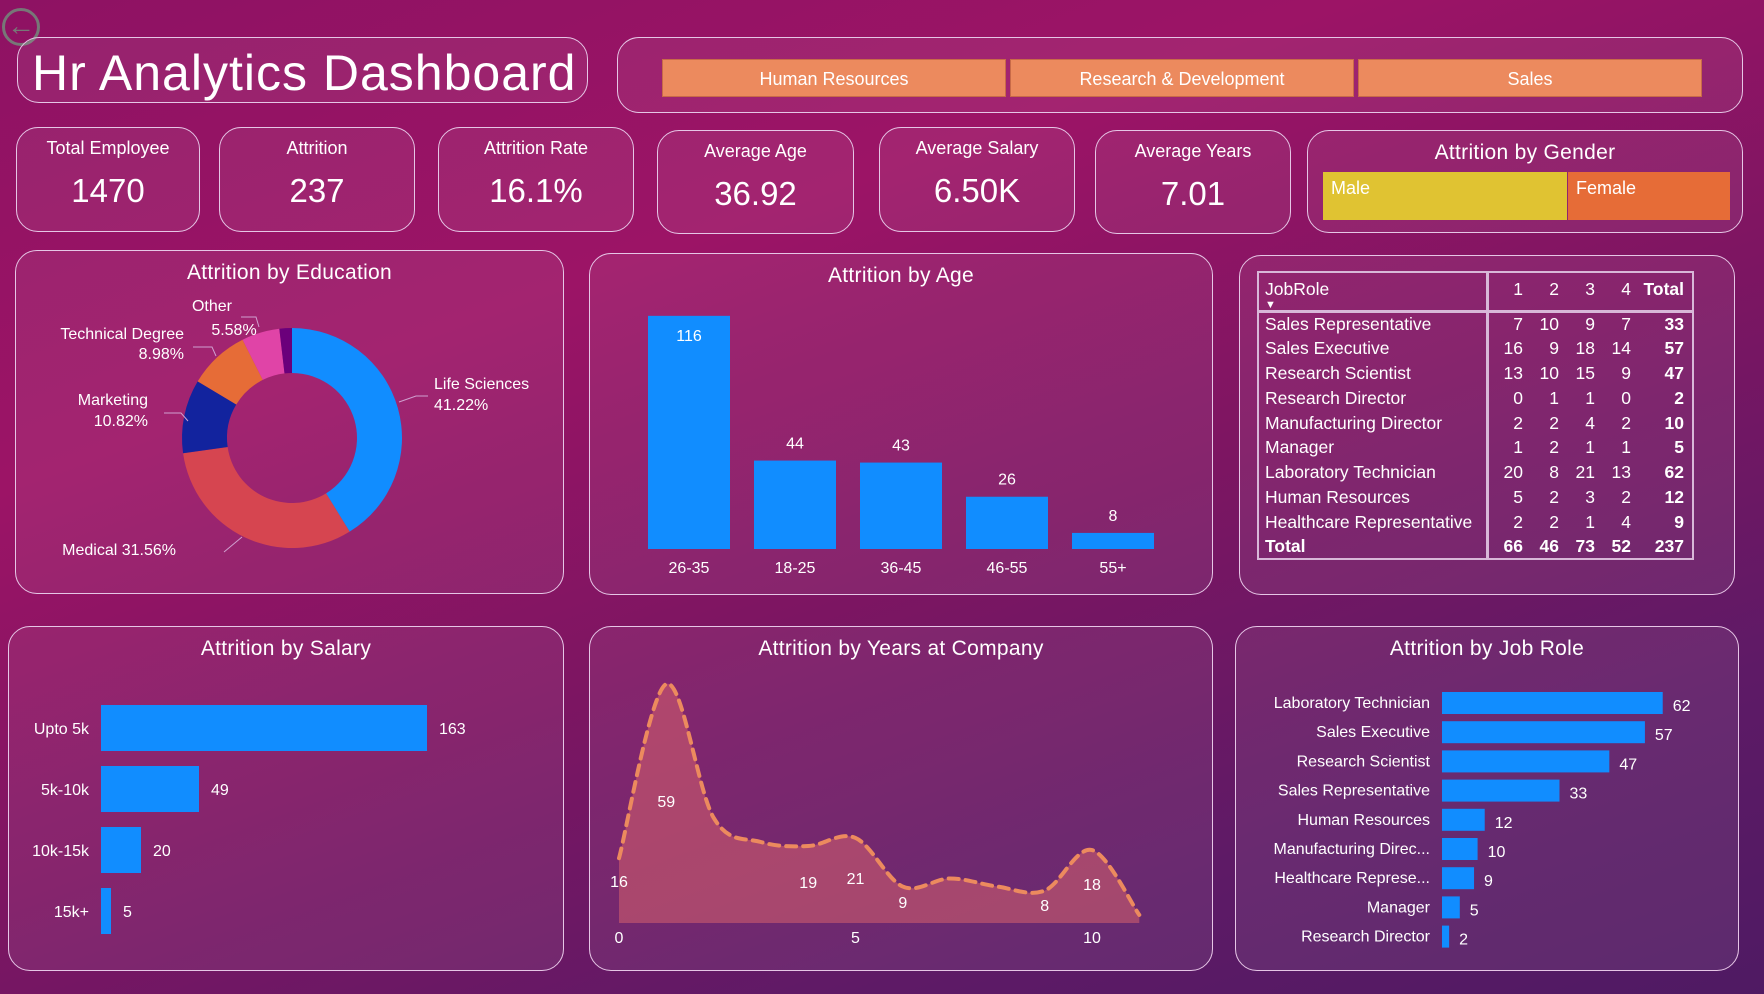 The width and height of the screenshot is (1764, 994). I want to click on cell: 12, so click(1674, 496).